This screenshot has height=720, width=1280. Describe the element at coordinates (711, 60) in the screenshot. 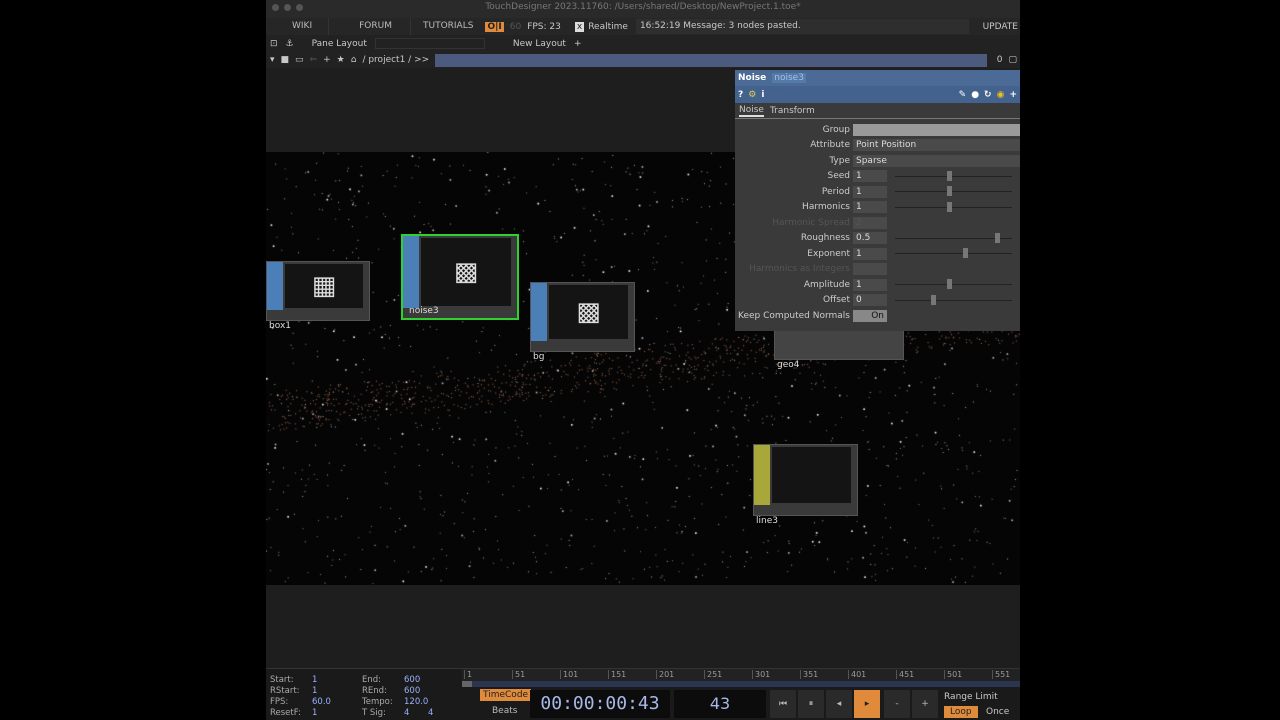

I see `path-field` at that location.